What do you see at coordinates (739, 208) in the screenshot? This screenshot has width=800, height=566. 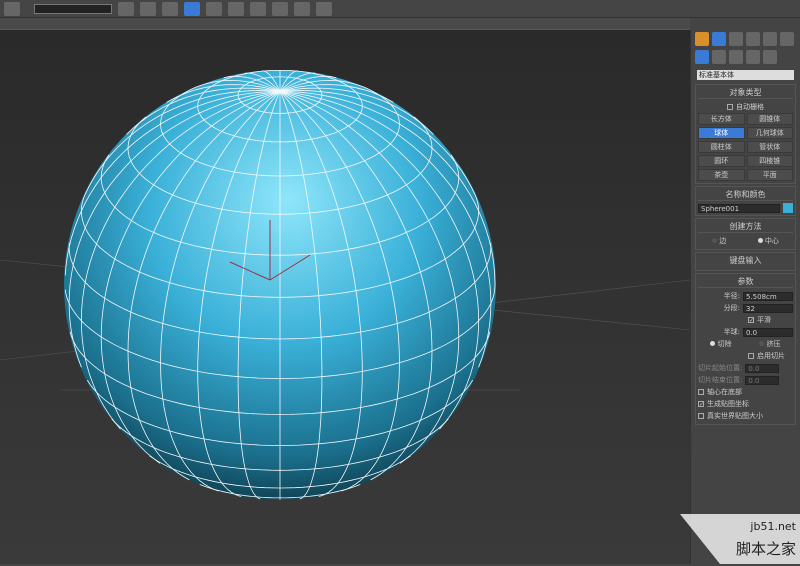 I see `object-name-input: Sphere001` at bounding box center [739, 208].